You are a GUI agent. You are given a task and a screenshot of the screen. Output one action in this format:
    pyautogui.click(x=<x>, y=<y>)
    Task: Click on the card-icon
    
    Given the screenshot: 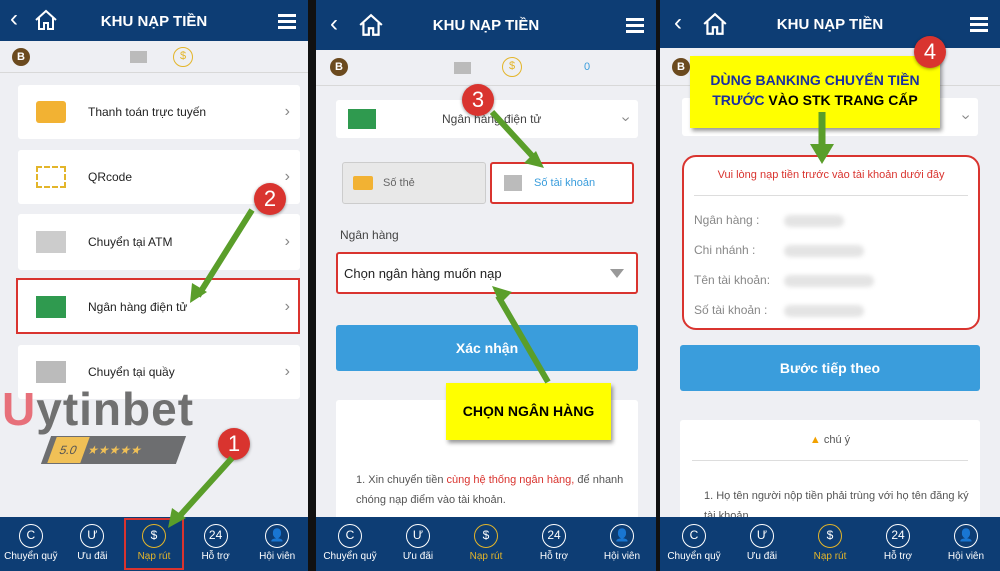 What is the action you would take?
    pyautogui.click(x=363, y=183)
    